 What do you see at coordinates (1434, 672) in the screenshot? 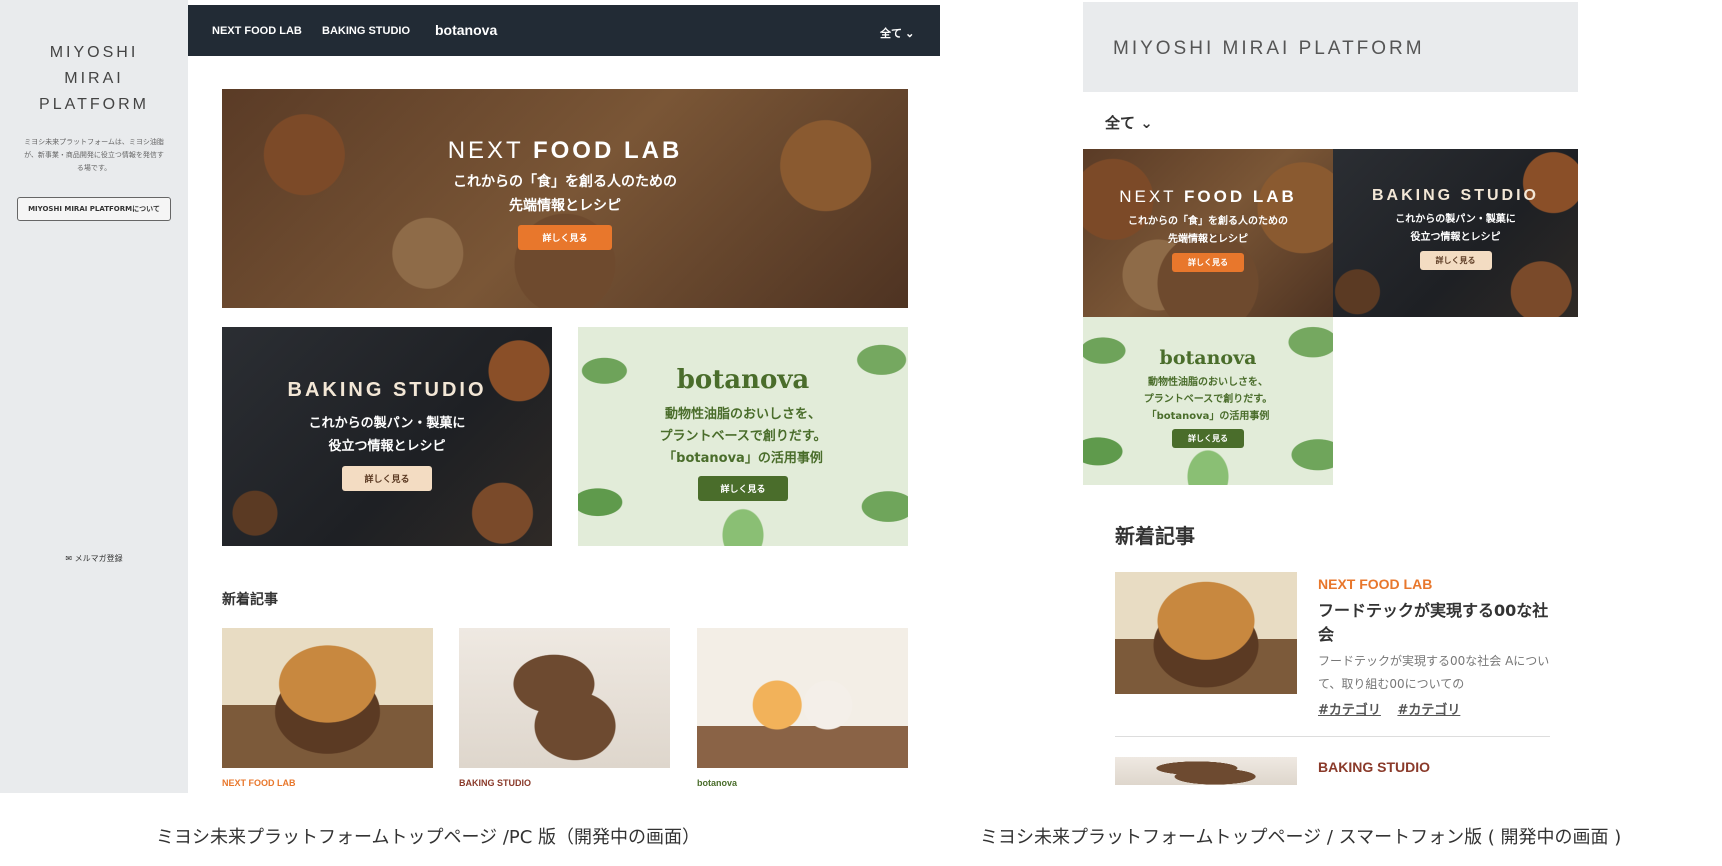
I see `article-excerpt: フードテックが実現する00な社会 Aについて、取り組む00についての` at bounding box center [1434, 672].